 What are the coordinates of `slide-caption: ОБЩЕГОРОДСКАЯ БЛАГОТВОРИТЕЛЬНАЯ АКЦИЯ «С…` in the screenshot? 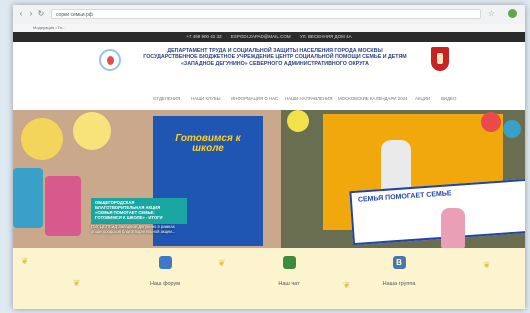 It's located at (139, 211).